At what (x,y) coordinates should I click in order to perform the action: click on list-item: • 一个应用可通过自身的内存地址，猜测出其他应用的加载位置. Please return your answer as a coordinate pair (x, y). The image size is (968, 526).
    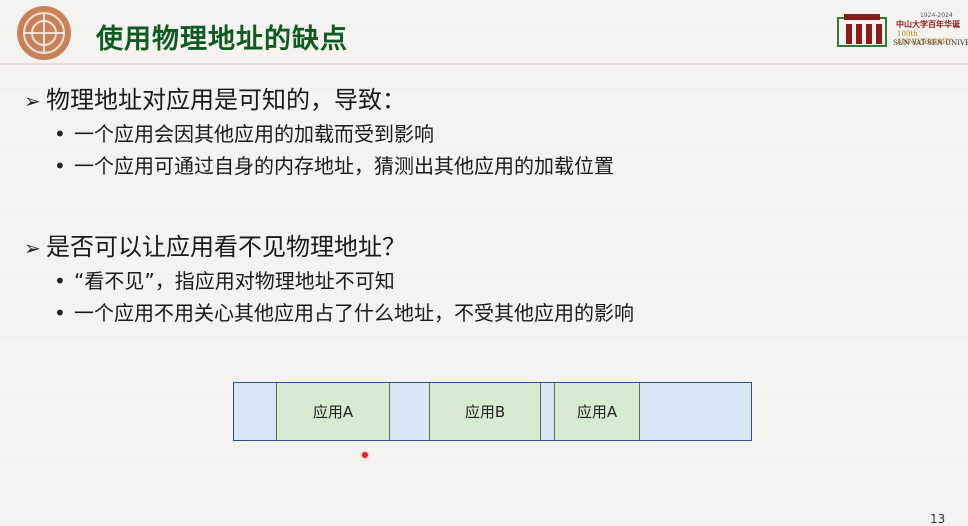
    Looking at the image, I should click on (334, 166).